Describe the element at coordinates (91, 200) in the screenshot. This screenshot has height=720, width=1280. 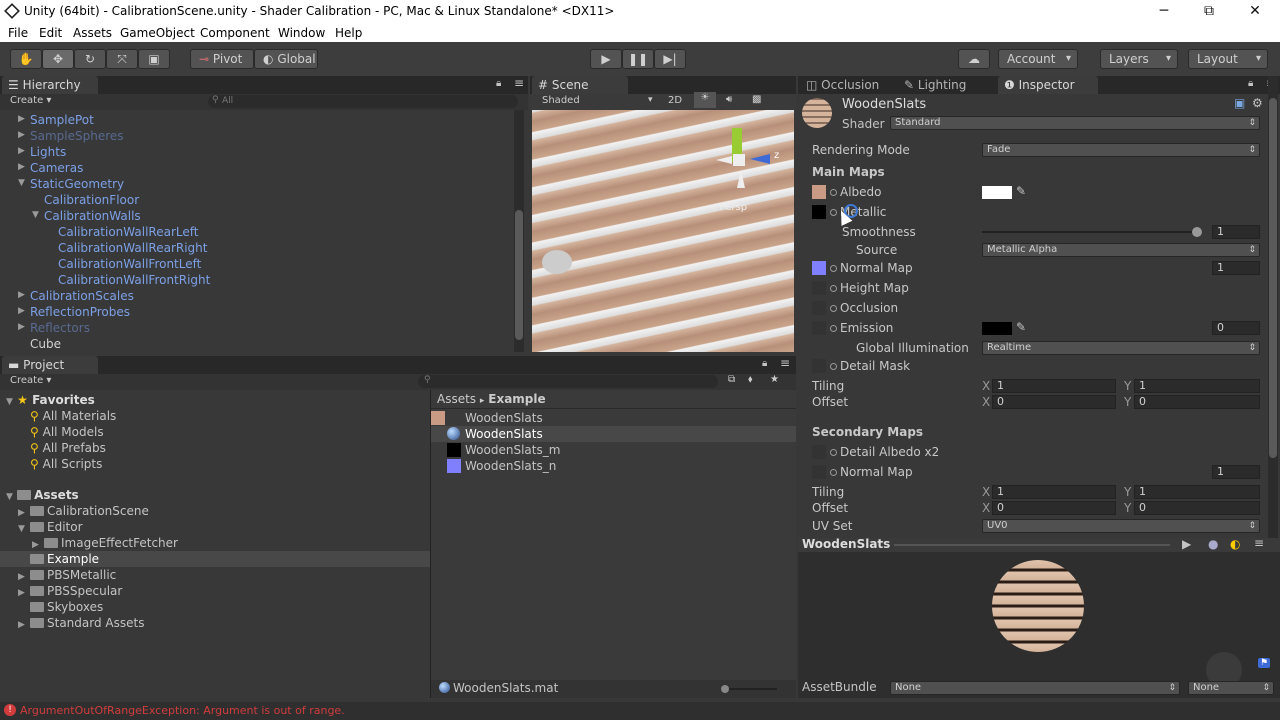
I see `hierarchy-item: CalibrationFloor` at that location.